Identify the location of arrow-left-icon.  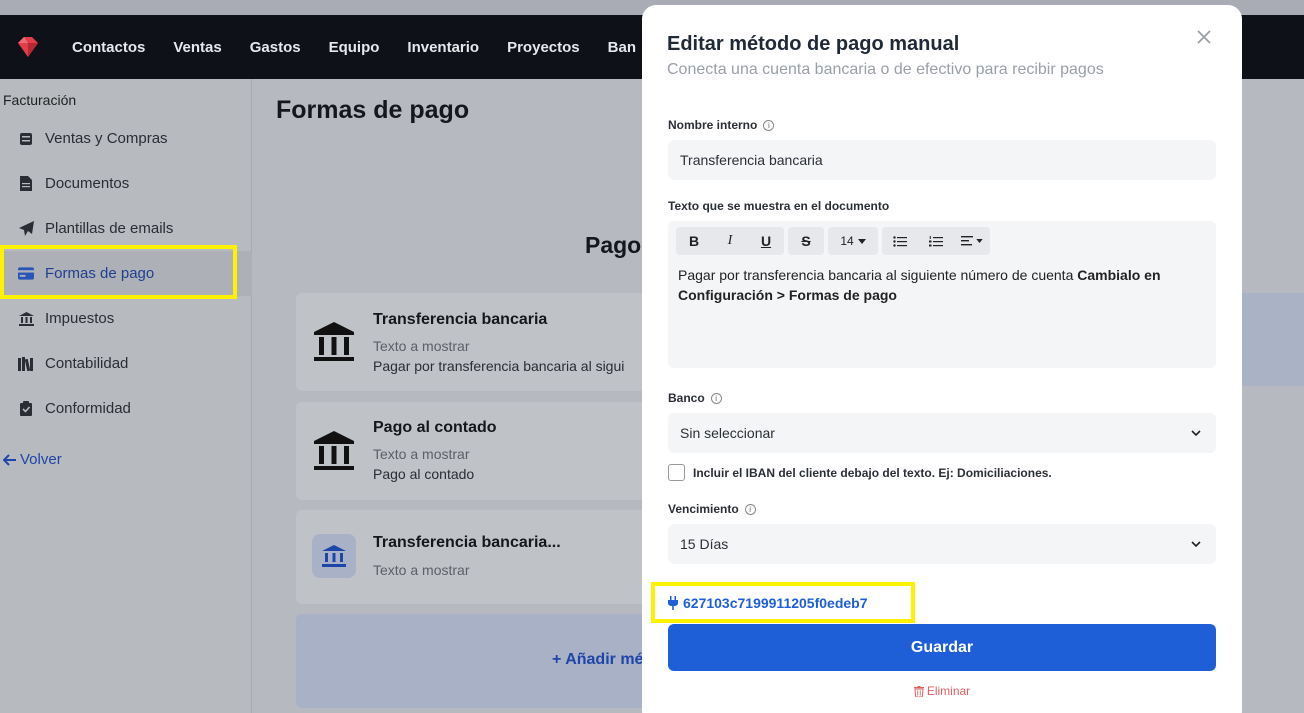
(9, 459).